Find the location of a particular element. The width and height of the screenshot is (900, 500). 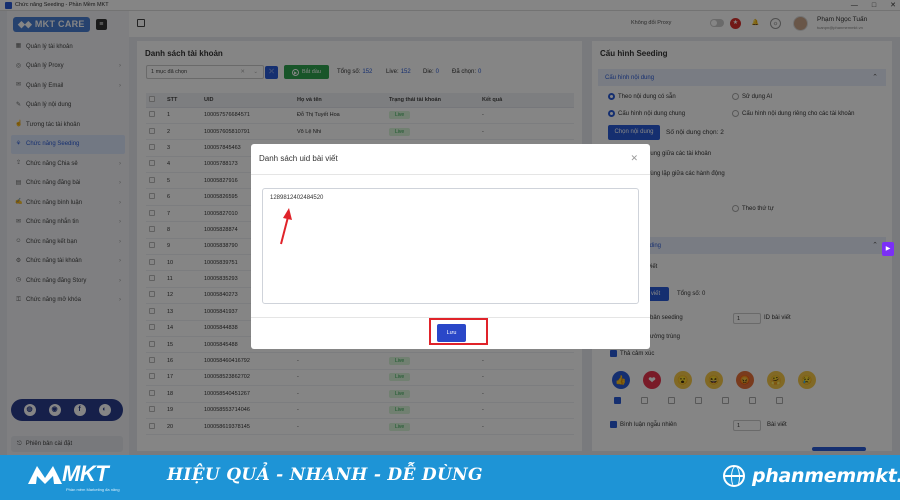

banner-site: phanmemmkt.vn is located at coordinates (811, 476).